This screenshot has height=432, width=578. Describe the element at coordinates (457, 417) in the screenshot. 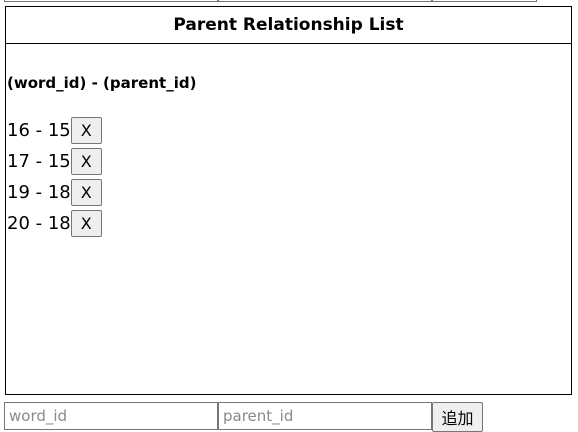

I see `add-button: 追加` at that location.